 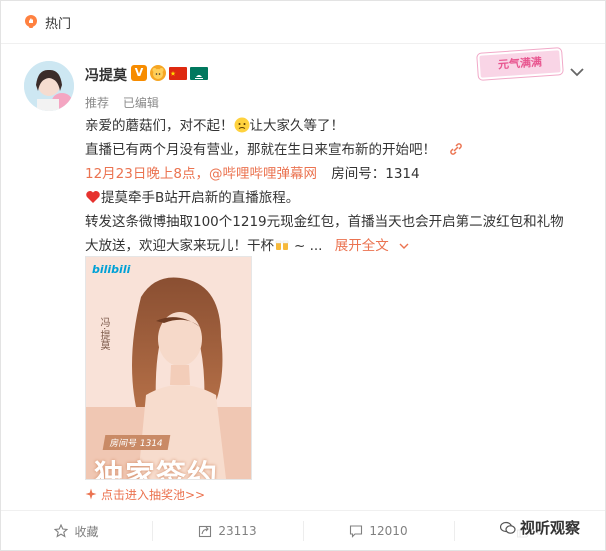 What do you see at coordinates (324, 222) in the screenshot?
I see `post-line-5: 转发这条微博抽取100个1219元现金红包，首播当天也会开启第二波红包和礼物` at bounding box center [324, 222].